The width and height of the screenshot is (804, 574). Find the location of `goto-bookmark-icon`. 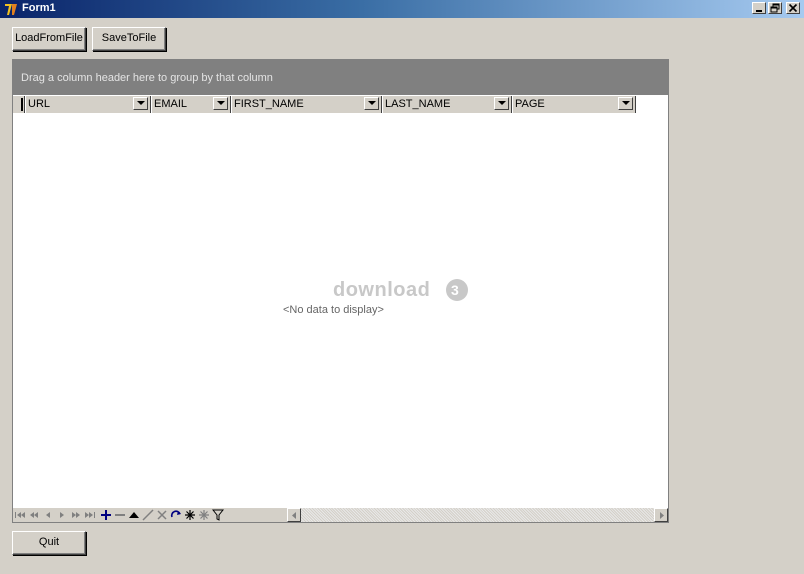

goto-bookmark-icon is located at coordinates (204, 515).